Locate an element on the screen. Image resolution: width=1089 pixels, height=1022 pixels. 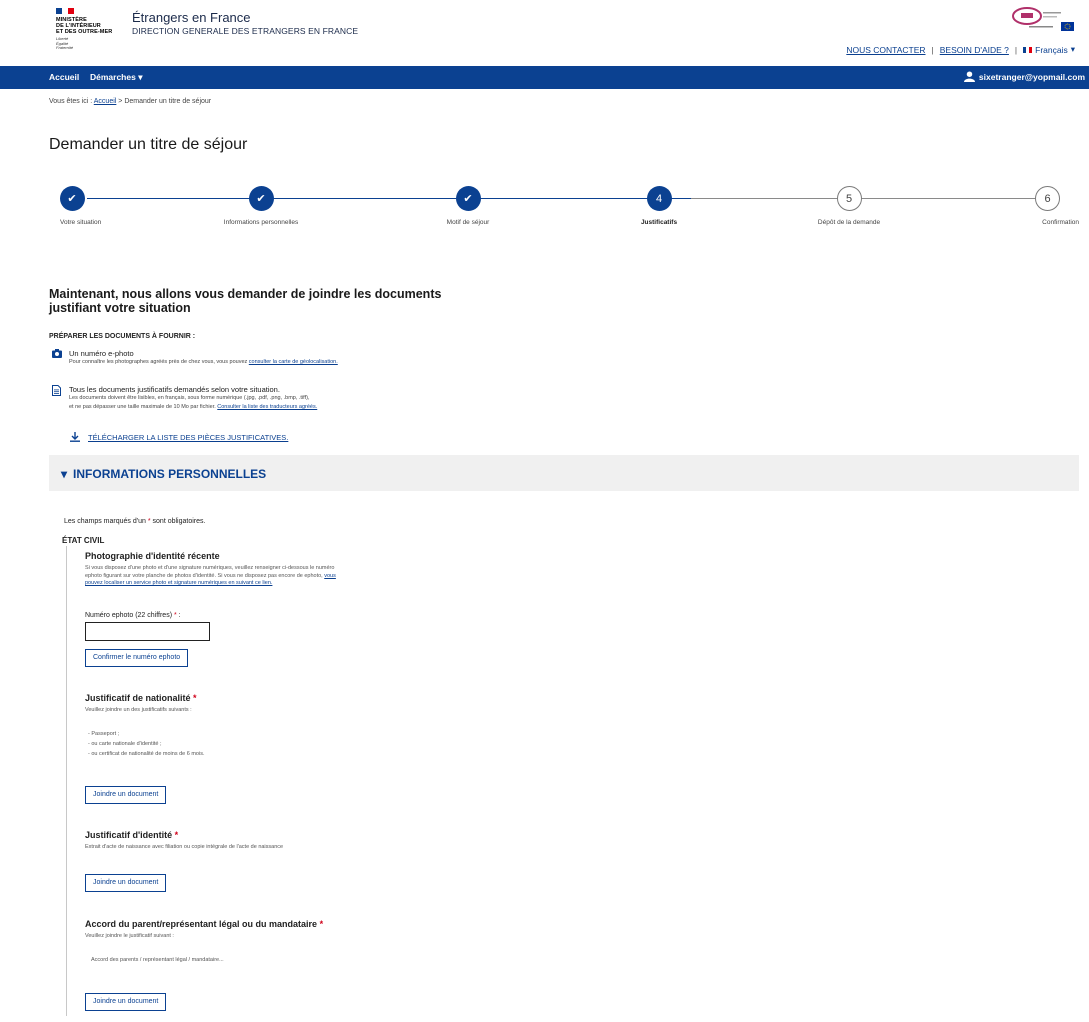
nav-demarches-label: Démarches is located at coordinates (113, 77).